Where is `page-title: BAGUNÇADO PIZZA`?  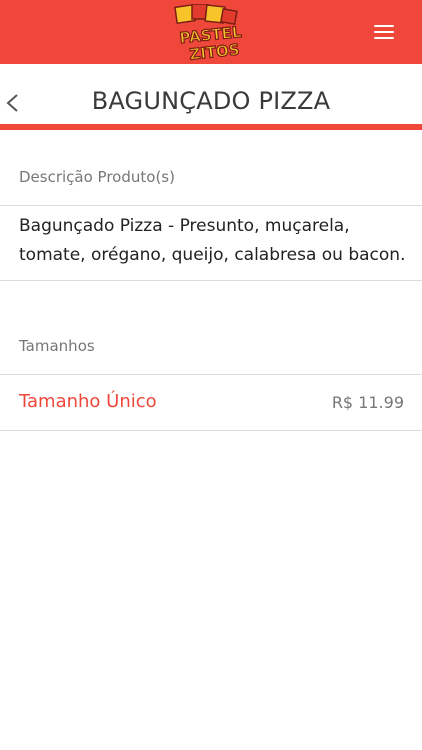
page-title: BAGUNÇADO PIZZA is located at coordinates (211, 101).